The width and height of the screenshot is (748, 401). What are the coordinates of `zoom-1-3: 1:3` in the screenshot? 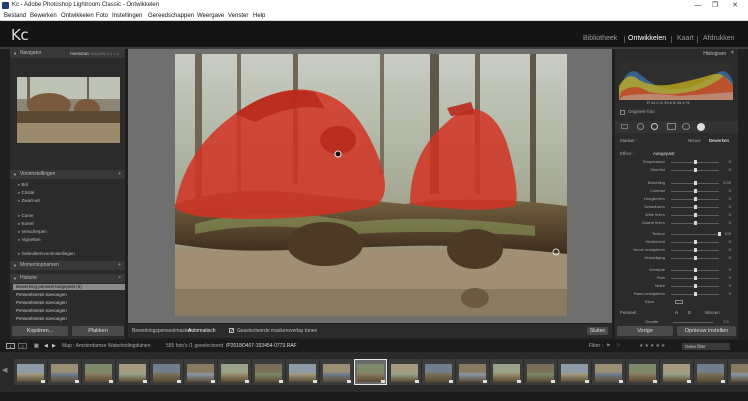 It's located at (116, 53).